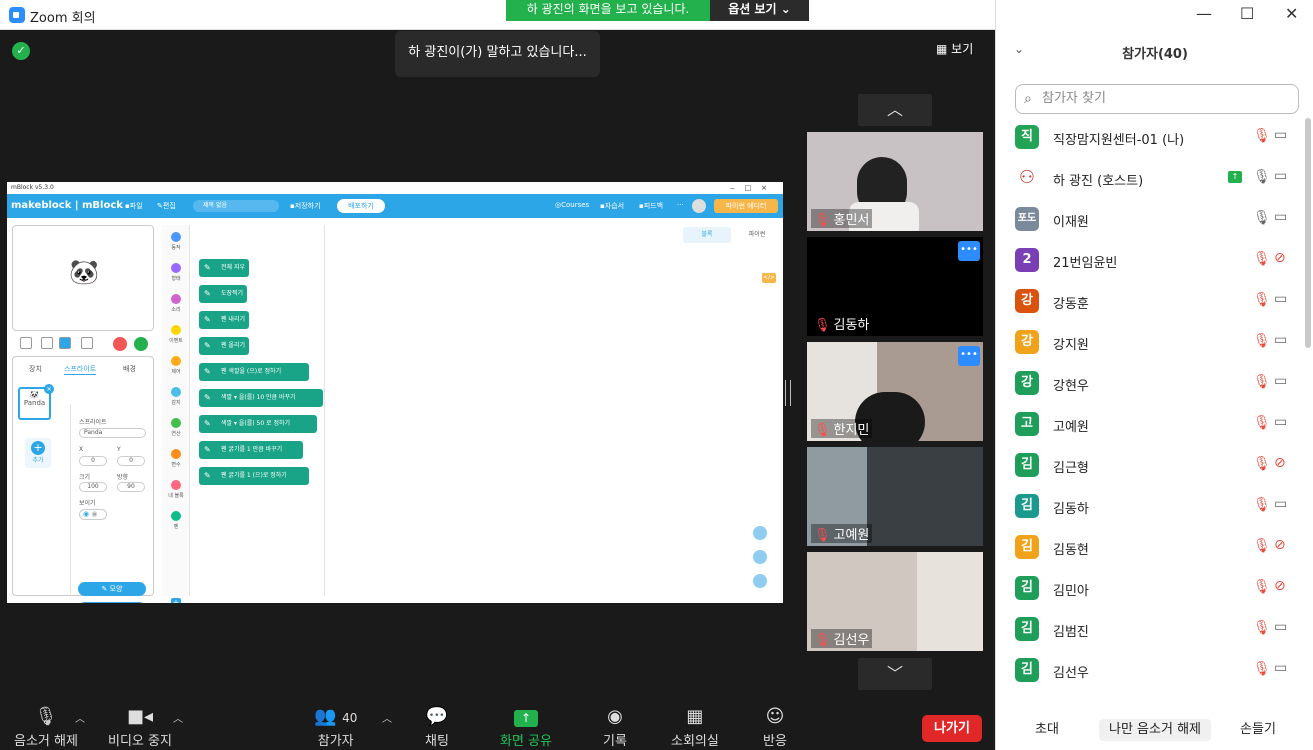 This screenshot has height=750, width=1313. What do you see at coordinates (954, 48) in the screenshot?
I see `view-button: ▦ 보기` at bounding box center [954, 48].